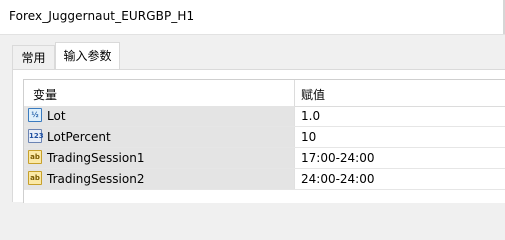  I want to click on title-bar: Forex_Juggernaut_EURGBP_H1, so click(252, 17).